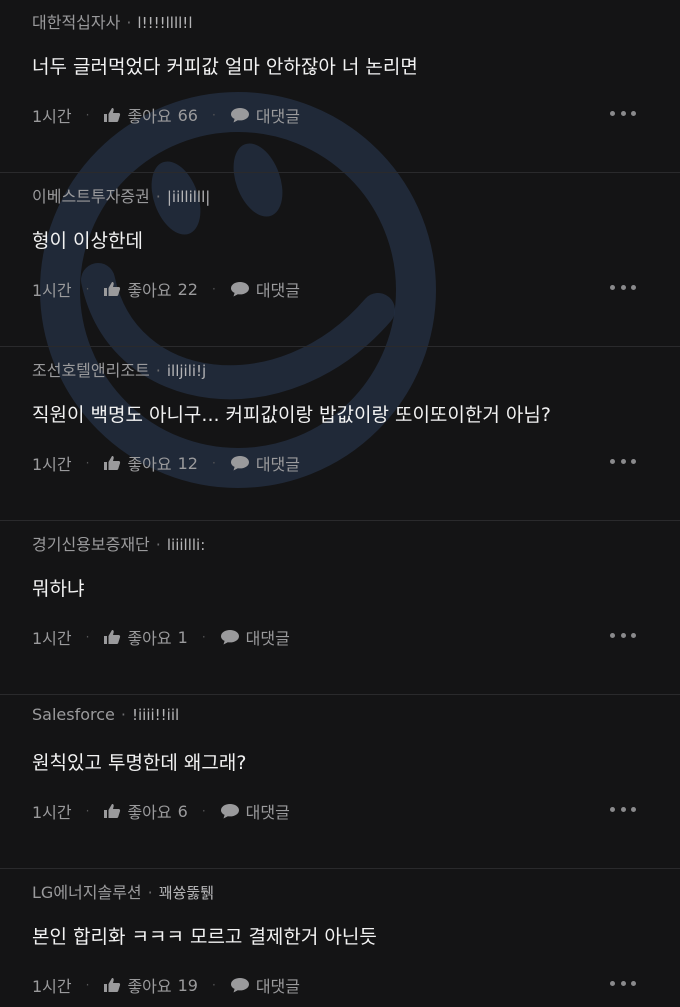  What do you see at coordinates (87, 892) in the screenshot?
I see `company-name: LG에너지솔루션` at bounding box center [87, 892].